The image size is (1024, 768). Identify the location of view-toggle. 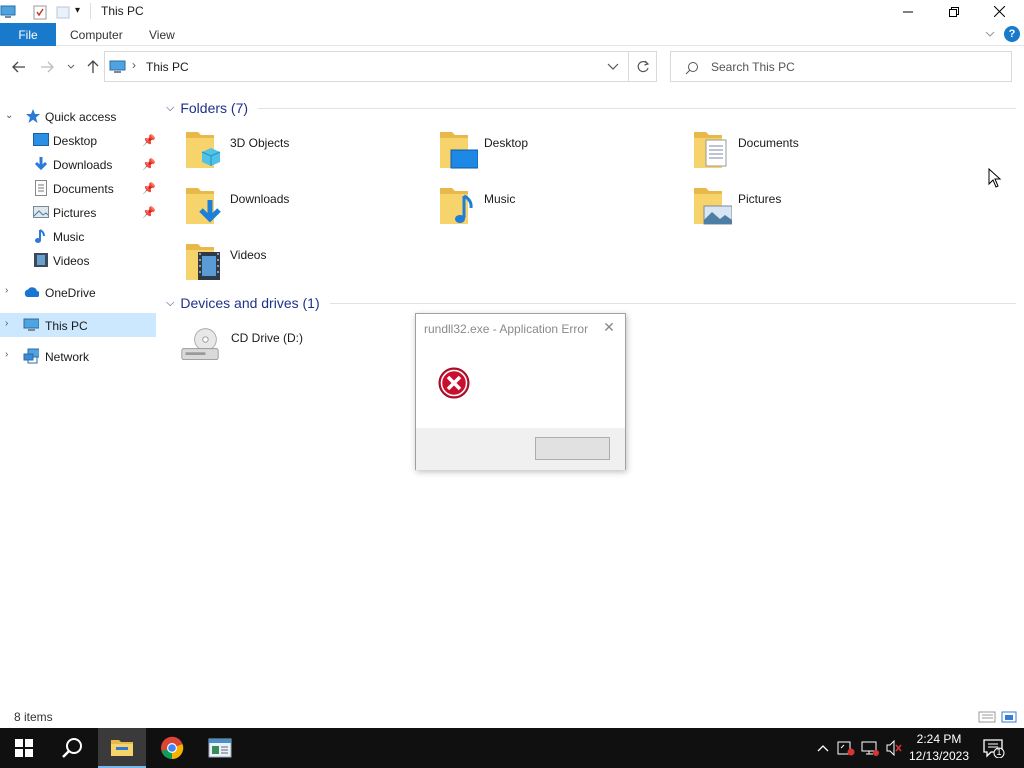
(998, 718).